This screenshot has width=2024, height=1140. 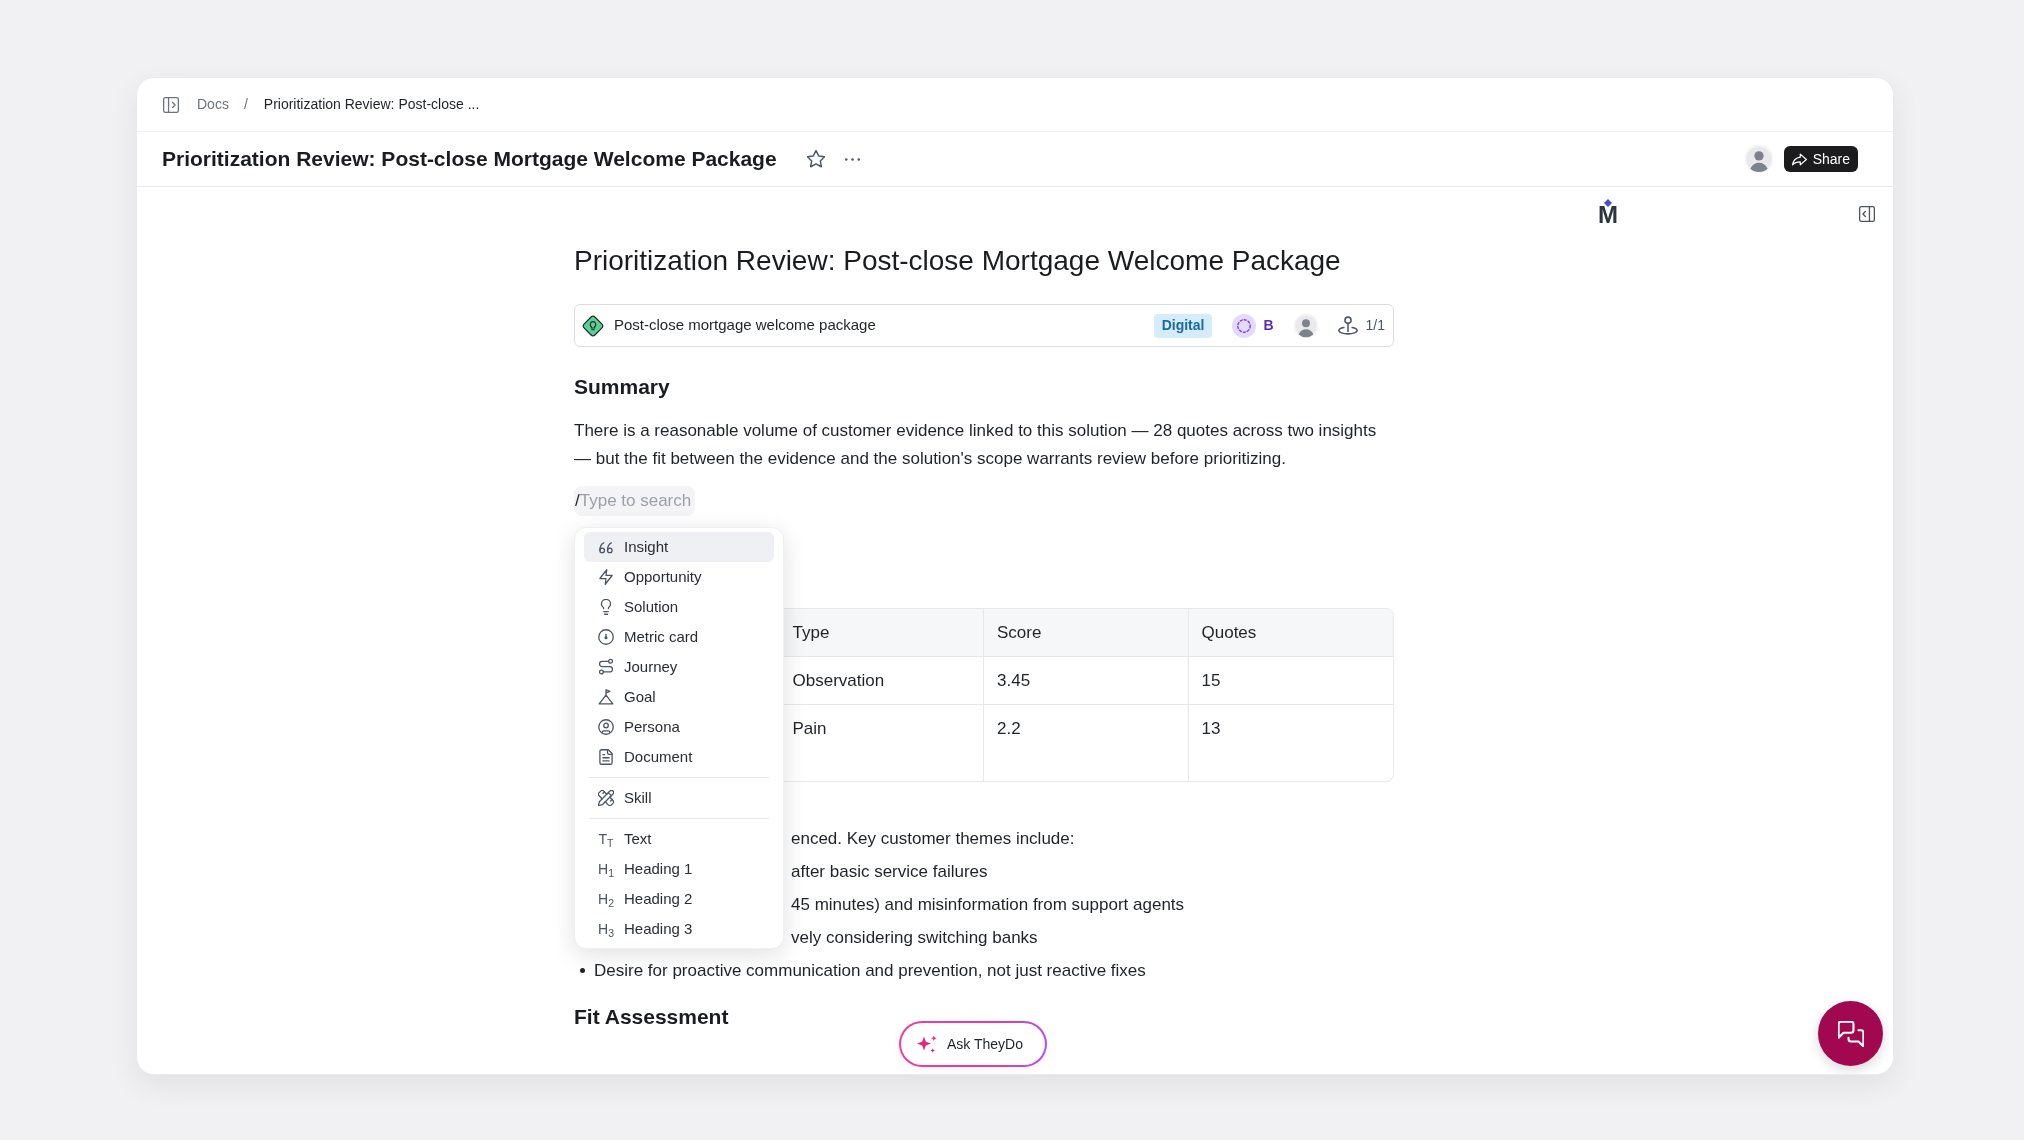 What do you see at coordinates (679, 798) in the screenshot?
I see `menu-item: Skill` at bounding box center [679, 798].